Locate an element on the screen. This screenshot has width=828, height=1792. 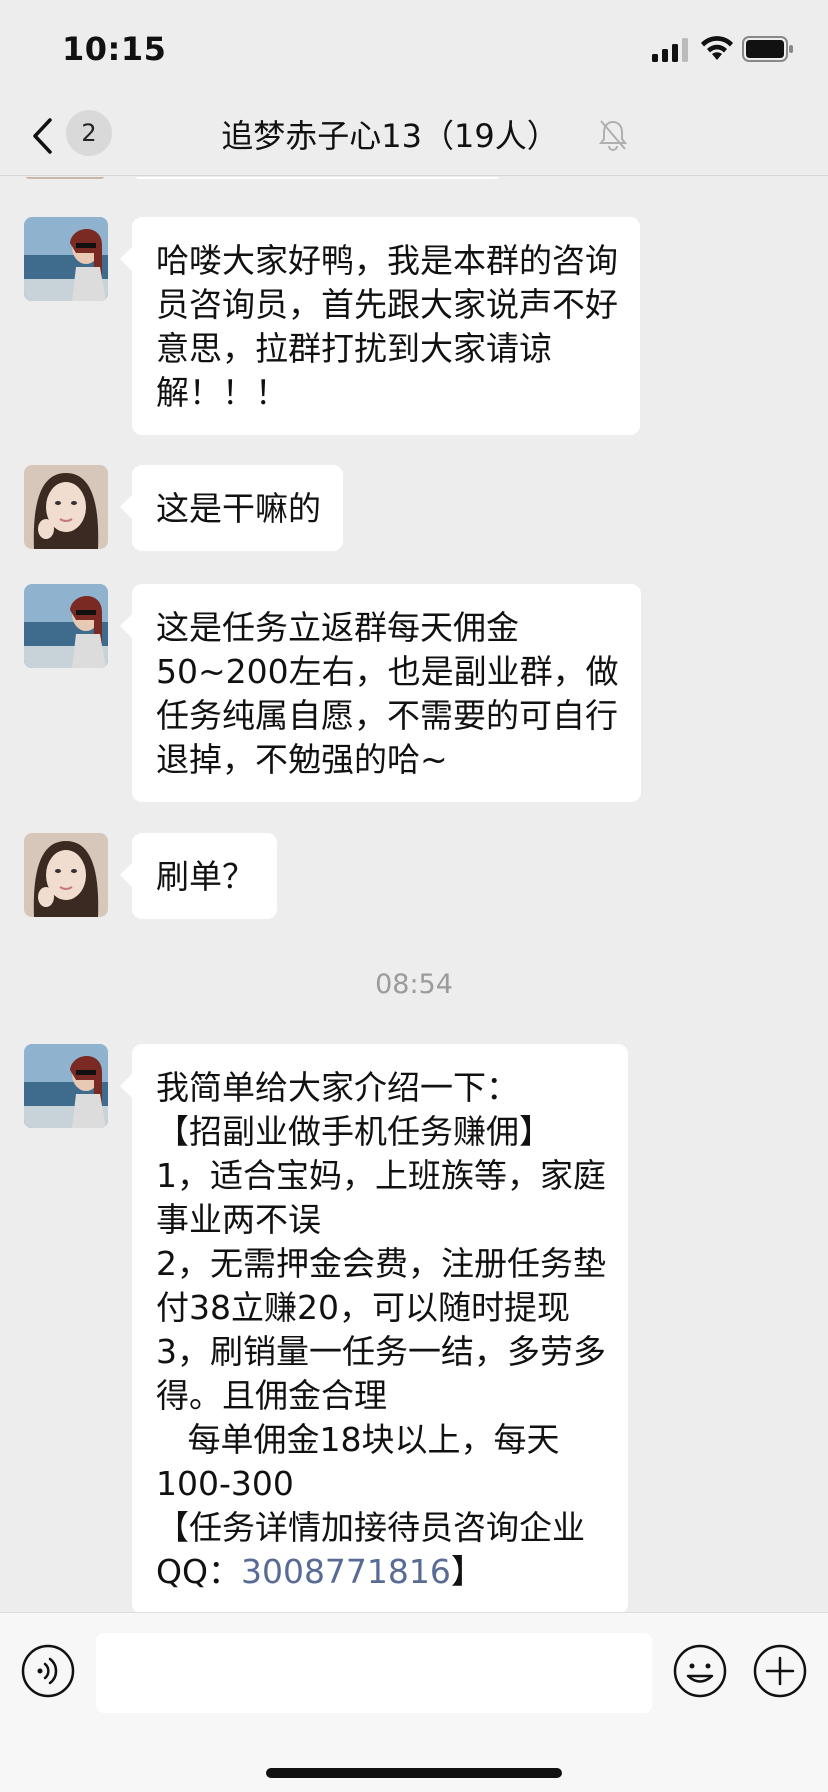
chat-title: 追梦赤子心13（19人） is located at coordinates (390, 136).